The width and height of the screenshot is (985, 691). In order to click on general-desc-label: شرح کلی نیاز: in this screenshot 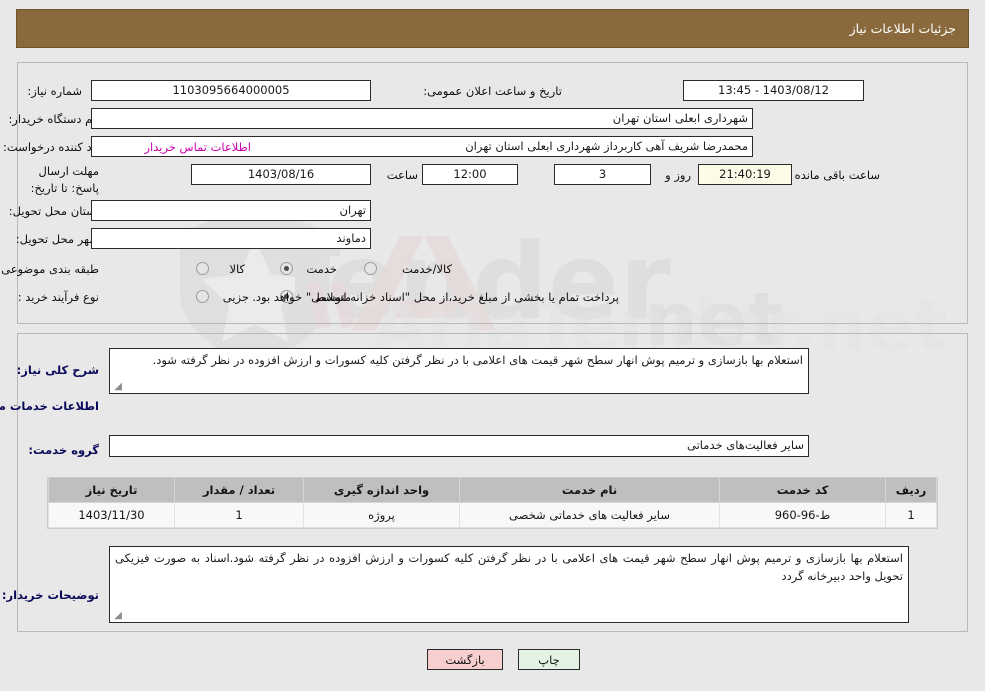, I will do `click(57, 370)`.